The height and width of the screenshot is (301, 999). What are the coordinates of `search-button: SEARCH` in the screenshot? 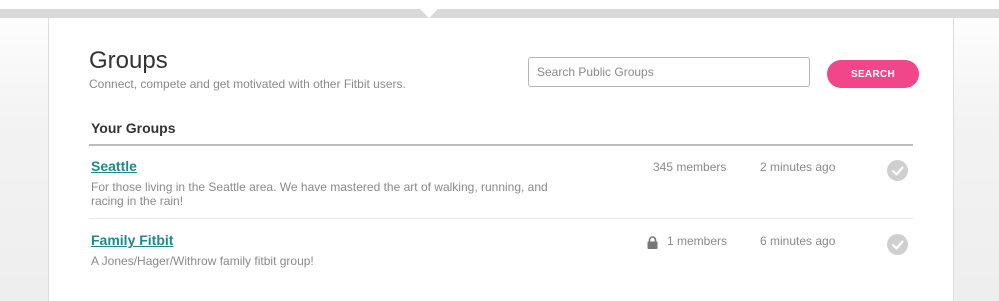 It's located at (873, 74).